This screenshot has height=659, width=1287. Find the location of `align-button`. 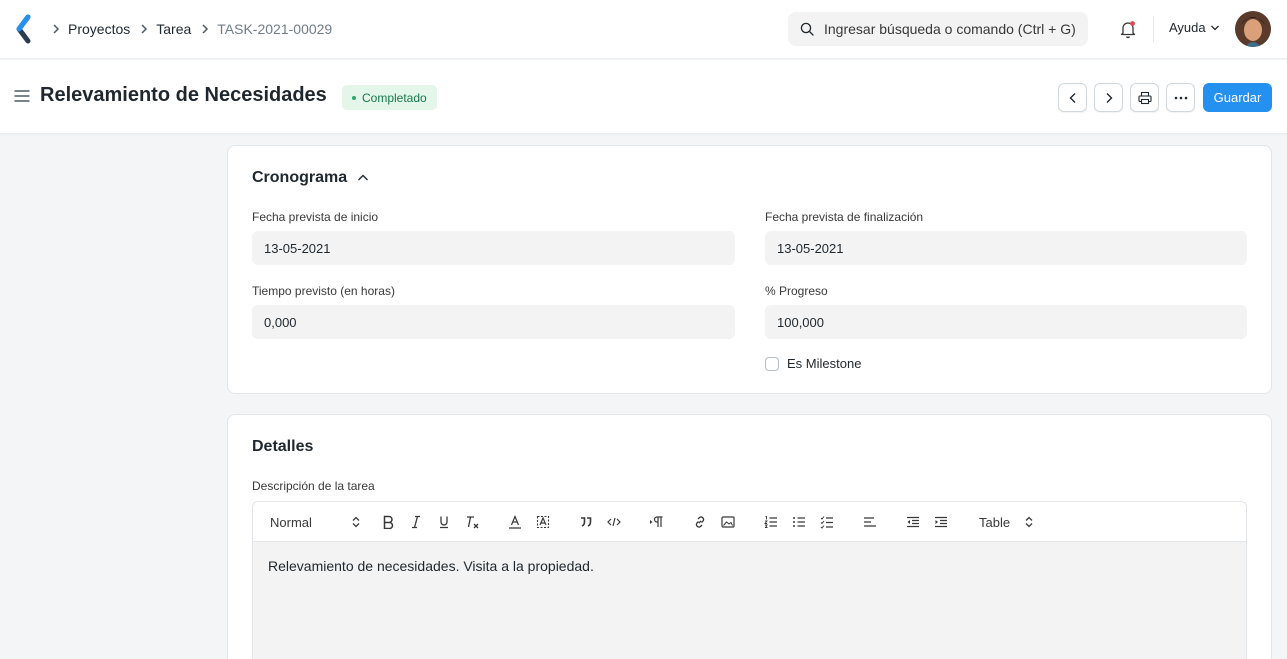

align-button is located at coordinates (870, 522).